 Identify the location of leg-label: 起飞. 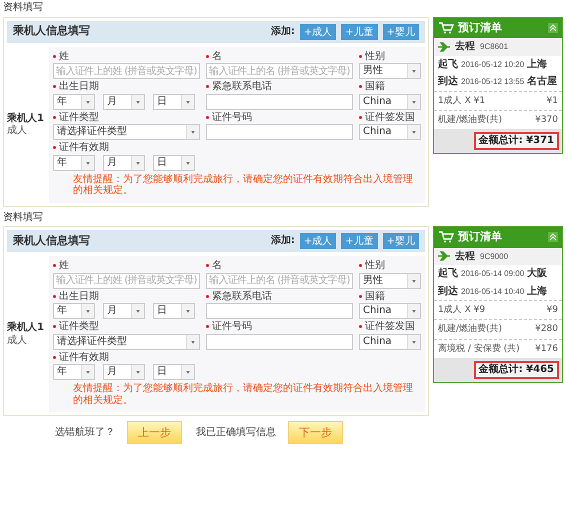
(448, 64).